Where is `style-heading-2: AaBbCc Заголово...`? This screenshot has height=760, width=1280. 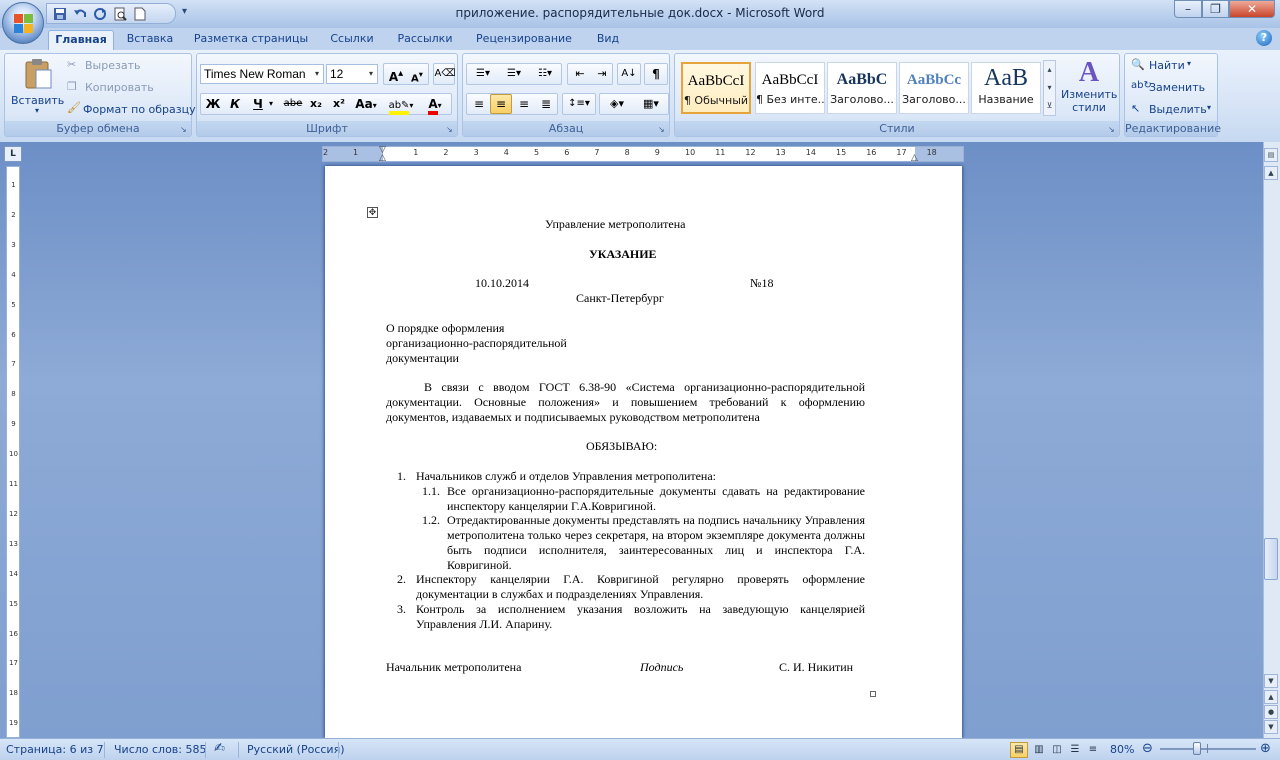
style-heading-2: AaBbCc Заголово... is located at coordinates (934, 88).